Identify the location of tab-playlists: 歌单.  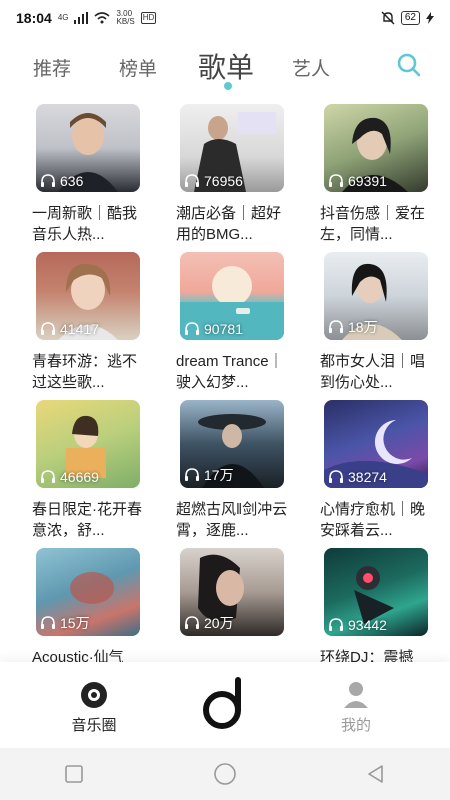
(226, 66).